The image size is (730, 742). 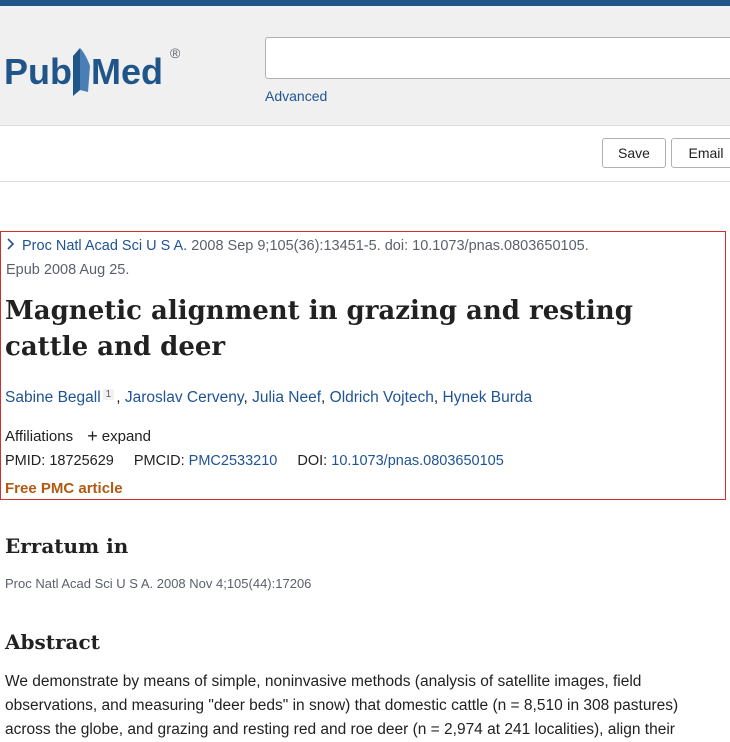 I want to click on author-link: Jaroslav Cerveny, so click(x=184, y=397).